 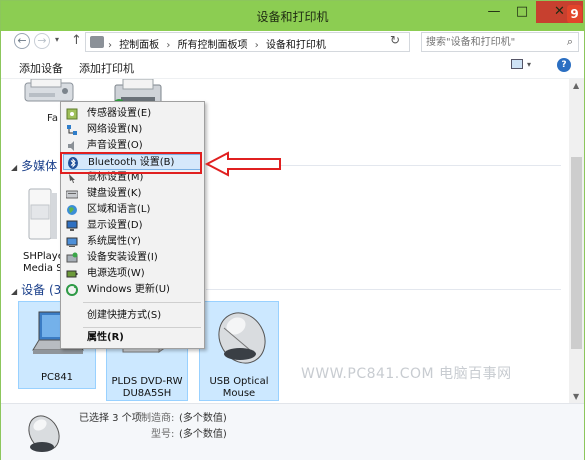 What do you see at coordinates (570, 42) in the screenshot?
I see `search-icon: ⌕` at bounding box center [570, 42].